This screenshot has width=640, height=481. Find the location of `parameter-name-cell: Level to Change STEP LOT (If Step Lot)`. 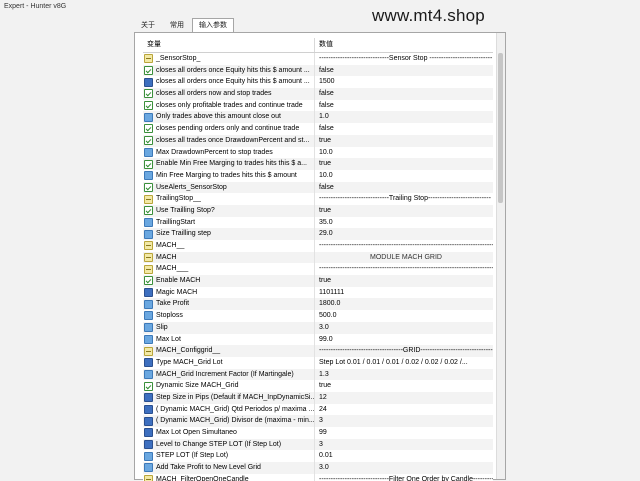

parameter-name-cell: Level to Change STEP LOT (If Step Lot) is located at coordinates (229, 444).